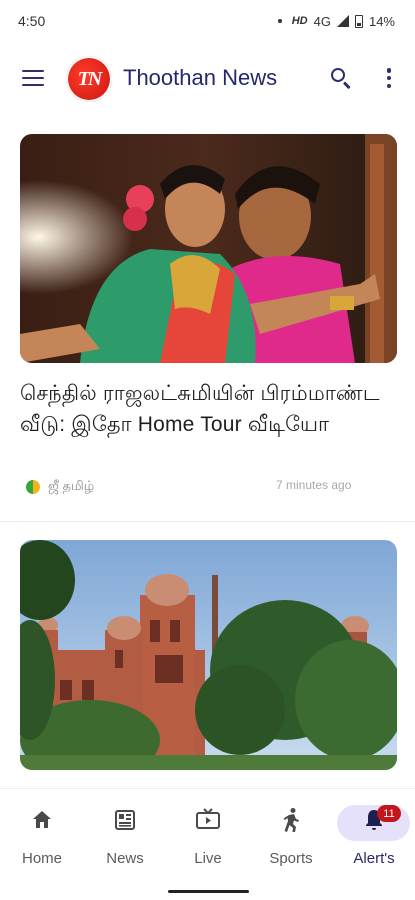  I want to click on alerts-badge: 11, so click(389, 813).